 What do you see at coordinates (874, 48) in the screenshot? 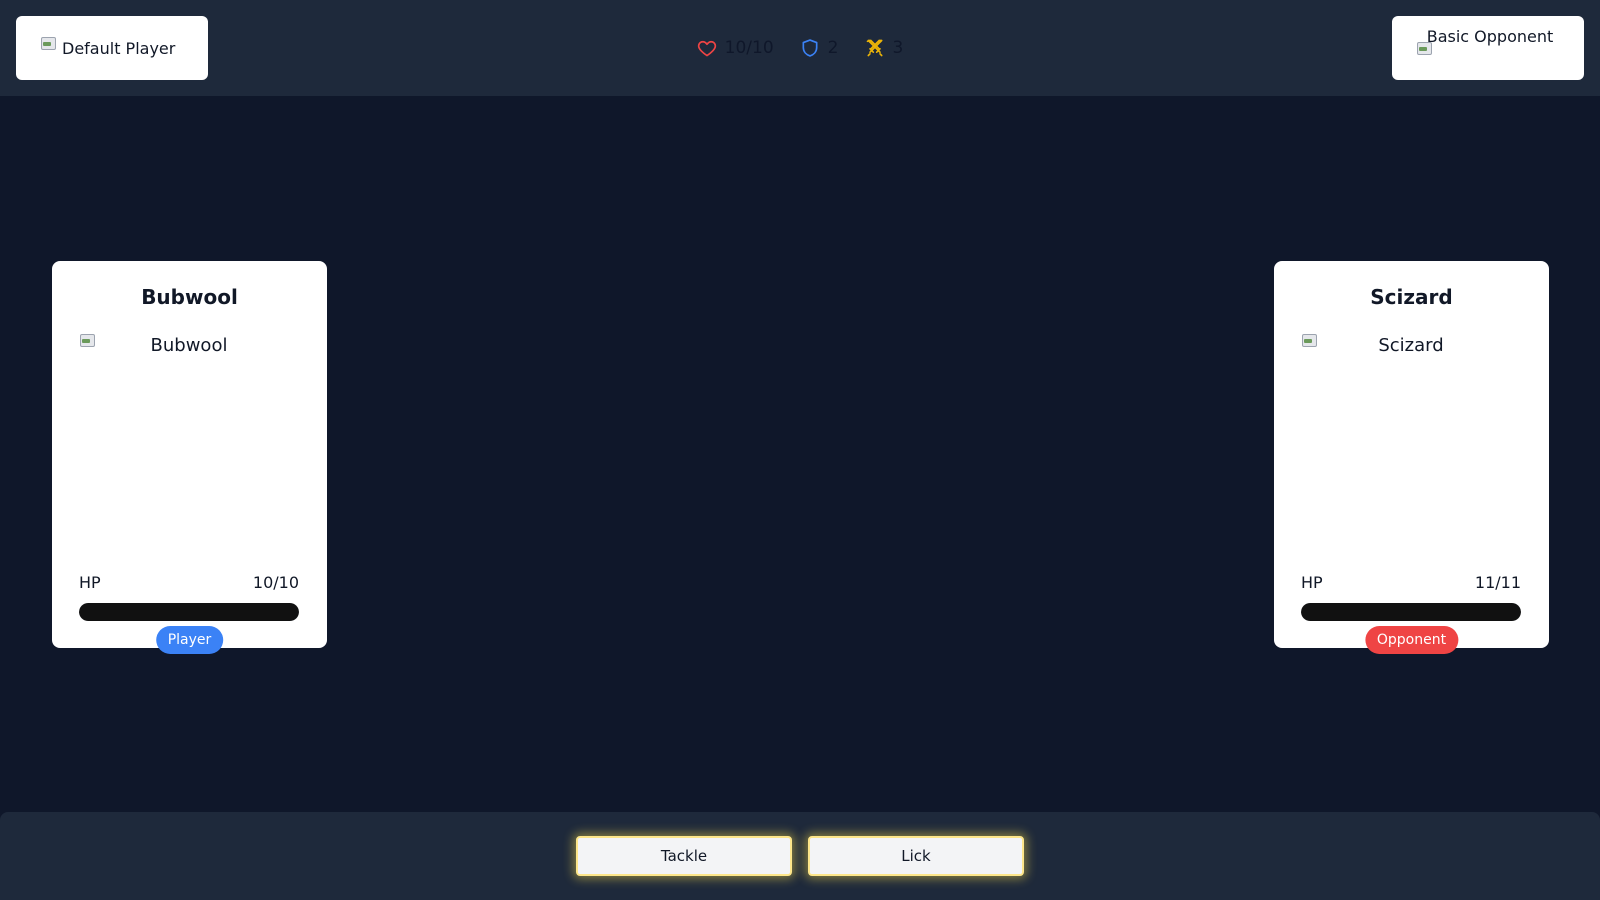
I see `crossed-swords-icon` at bounding box center [874, 48].